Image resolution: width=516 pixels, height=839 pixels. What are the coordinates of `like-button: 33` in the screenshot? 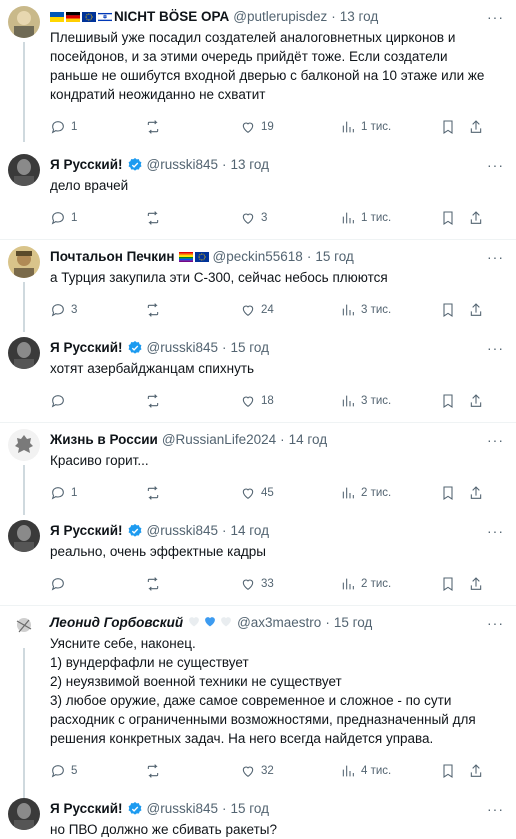 It's located at (290, 584).